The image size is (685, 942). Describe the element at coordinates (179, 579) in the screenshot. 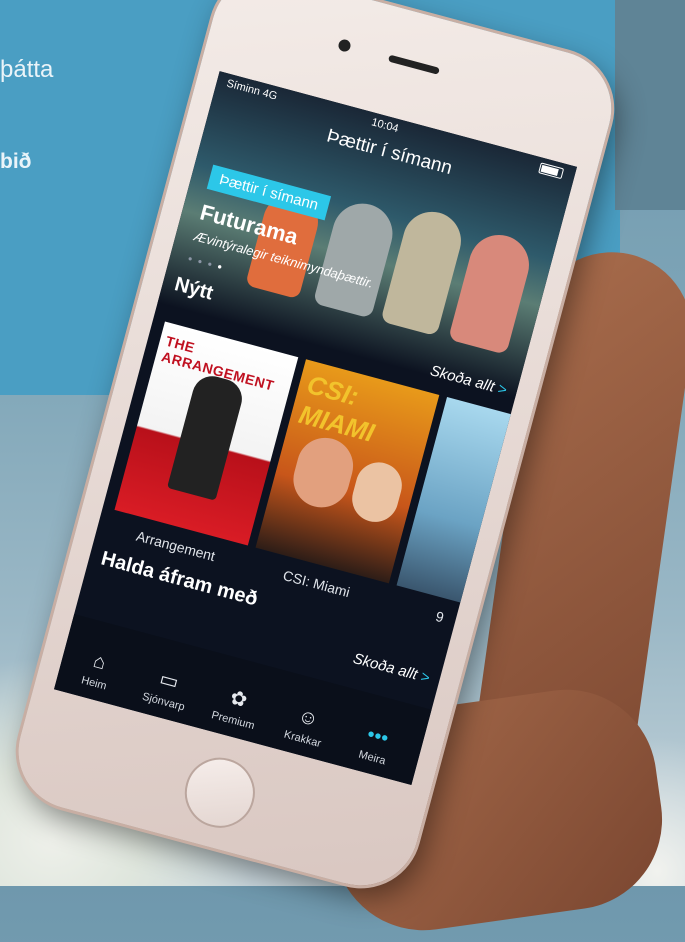

I see `section-title-continue: Halda áfram með` at that location.